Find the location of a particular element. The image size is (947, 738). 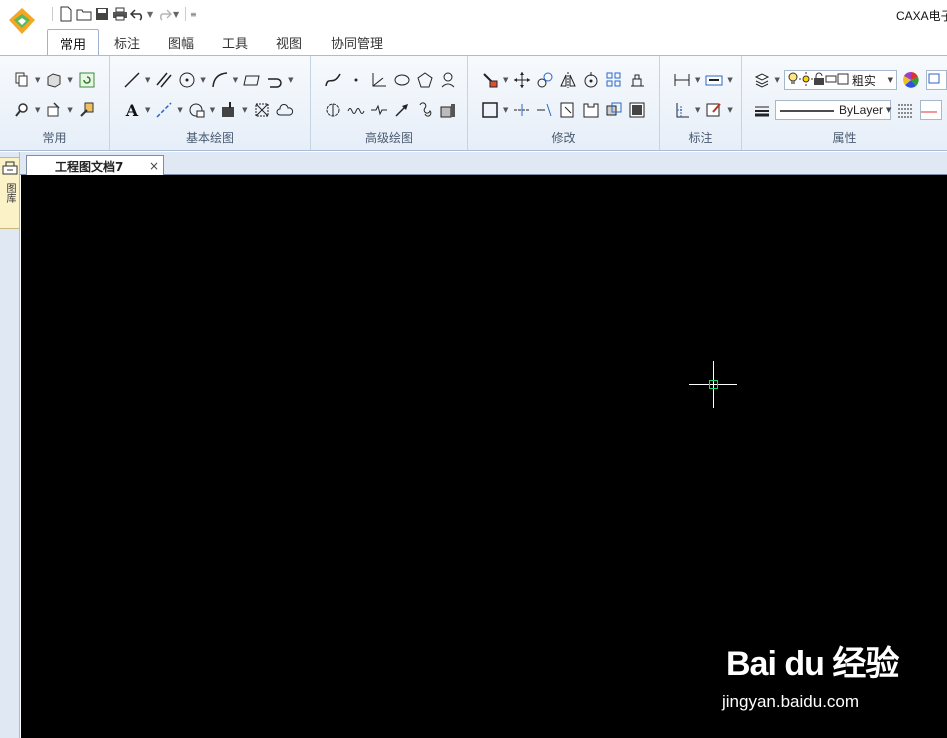

tab-collaboration: 协同管理 is located at coordinates (357, 42).